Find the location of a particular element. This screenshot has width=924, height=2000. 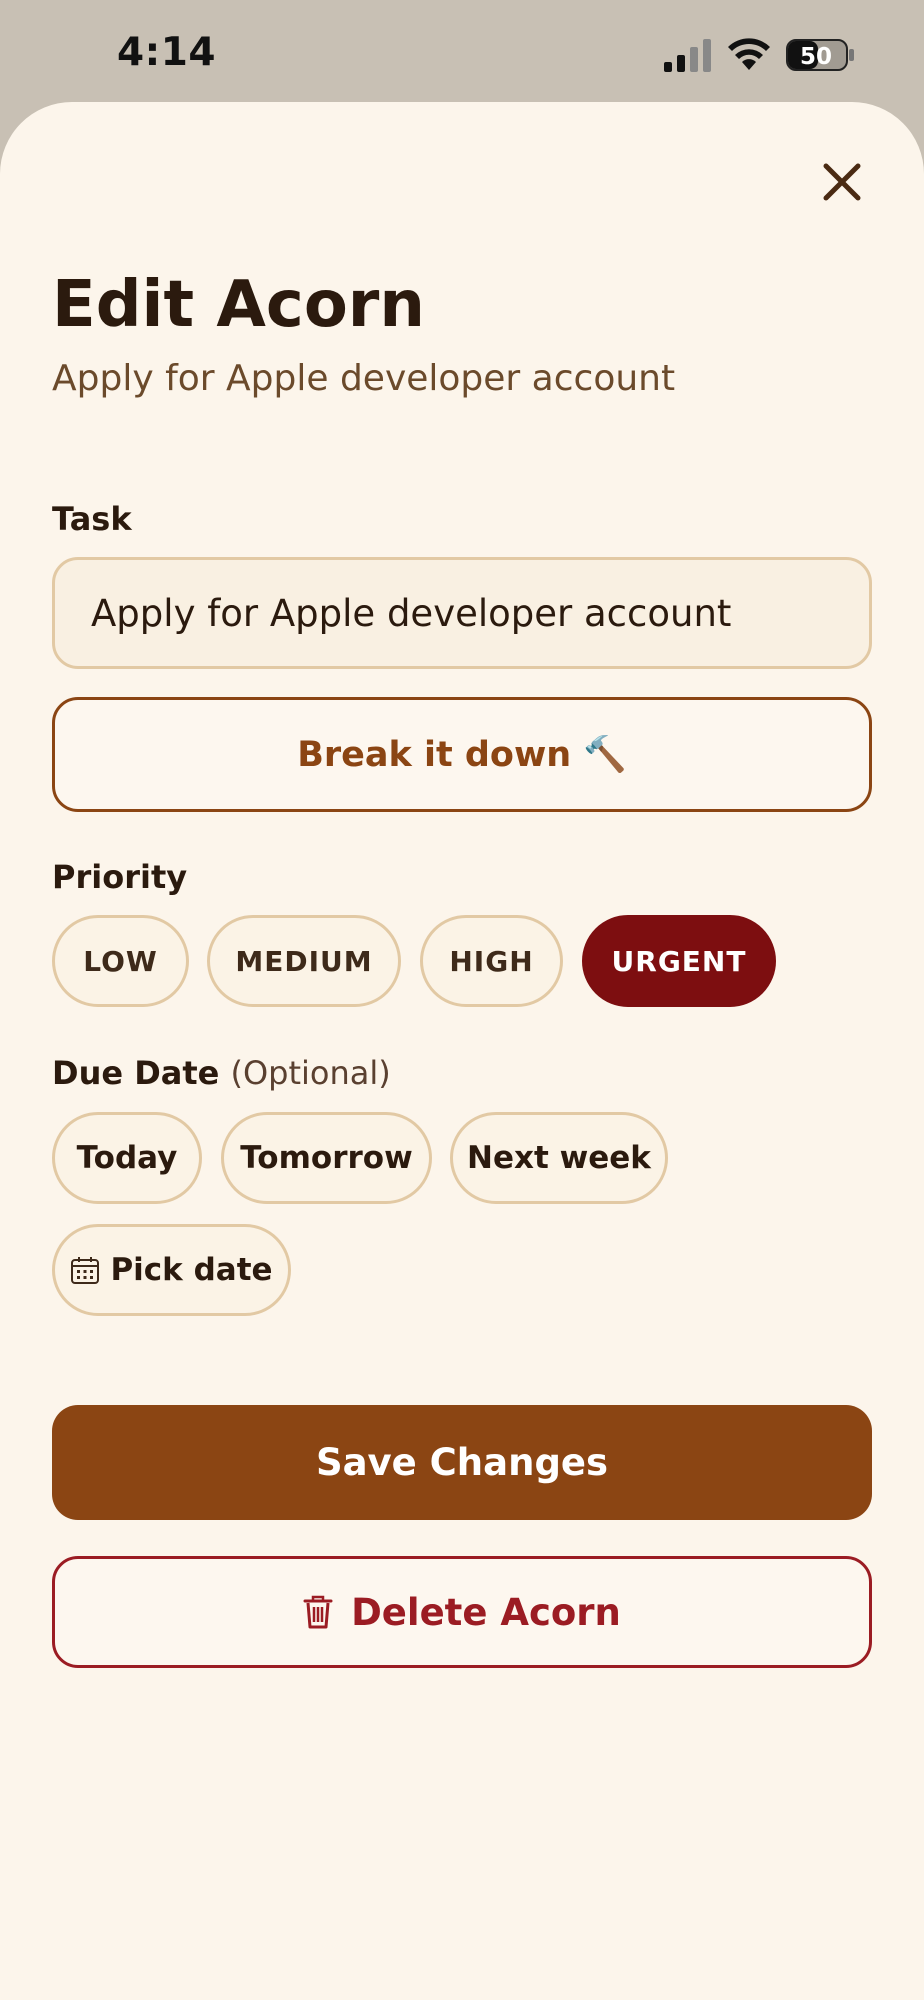

task-label: Task is located at coordinates (92, 519).